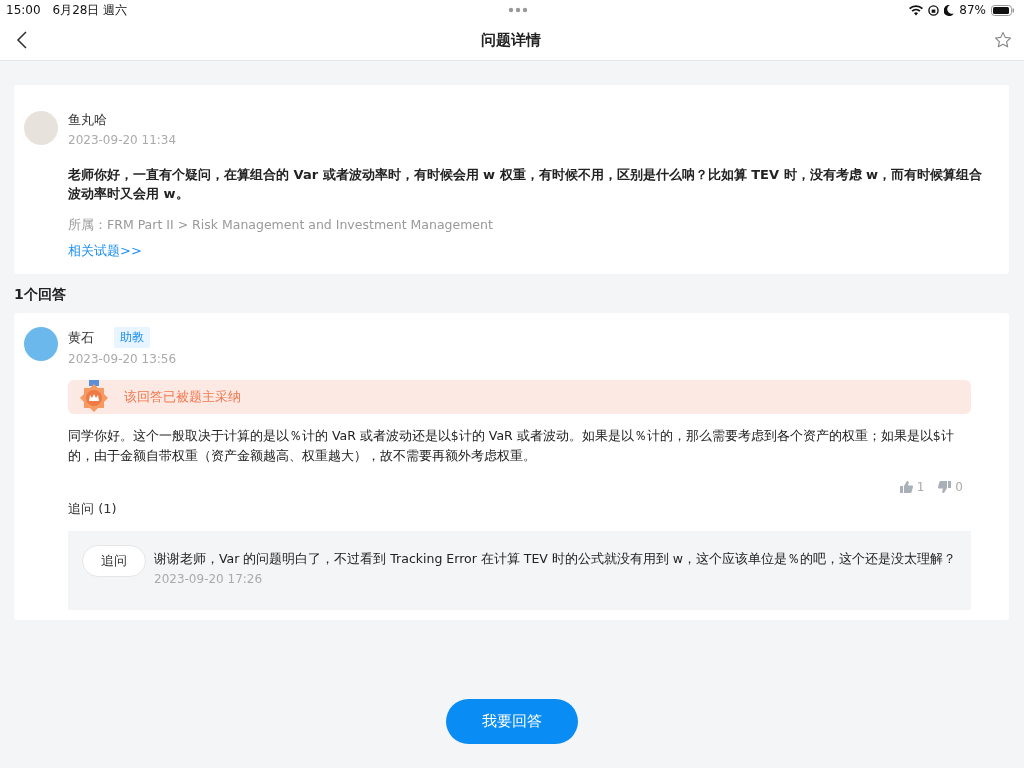 Image resolution: width=1024 pixels, height=768 pixels. Describe the element at coordinates (518, 10) in the screenshot. I see `dots-icon` at that location.